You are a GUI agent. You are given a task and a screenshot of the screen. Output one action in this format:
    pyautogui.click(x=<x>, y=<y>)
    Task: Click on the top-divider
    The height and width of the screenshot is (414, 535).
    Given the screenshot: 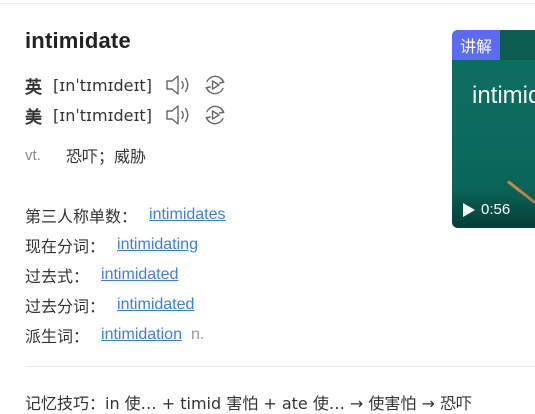 What is the action you would take?
    pyautogui.click(x=267, y=3)
    